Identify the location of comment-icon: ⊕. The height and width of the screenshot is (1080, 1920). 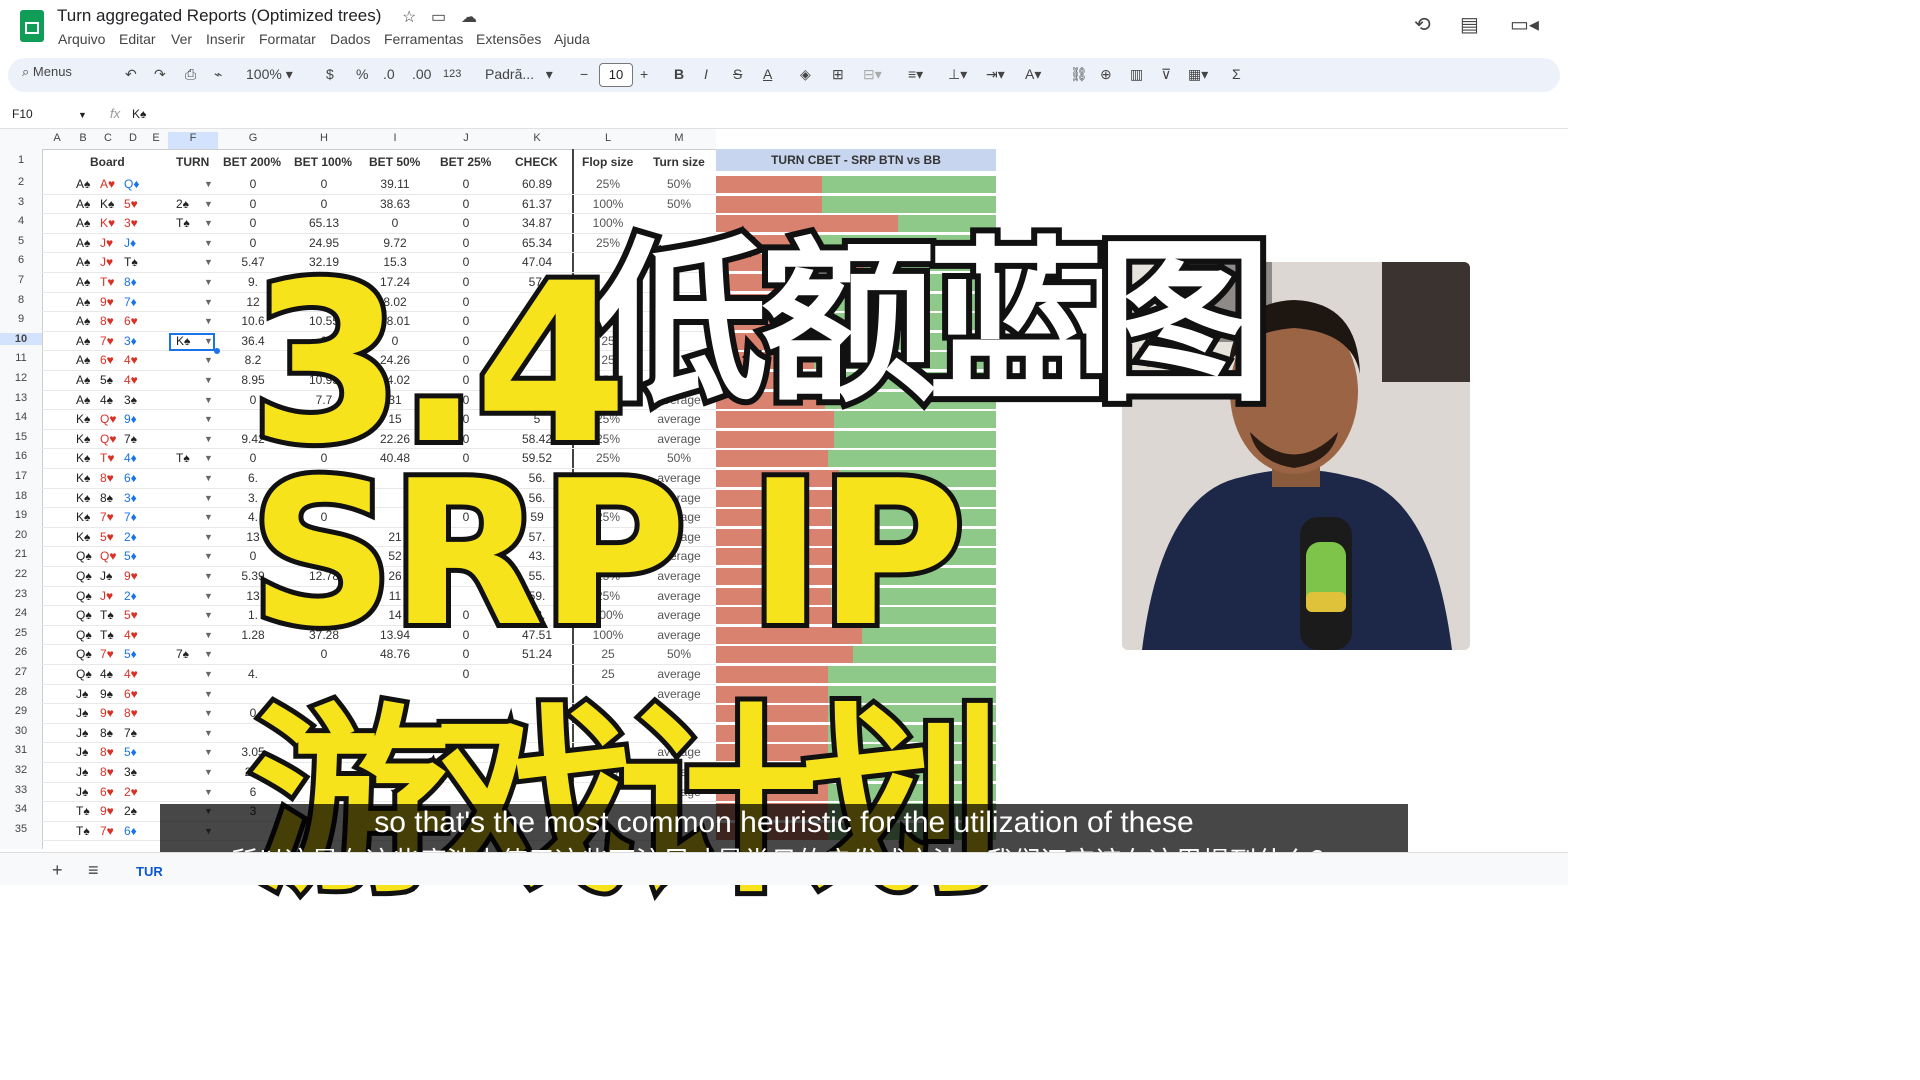
(1106, 74).